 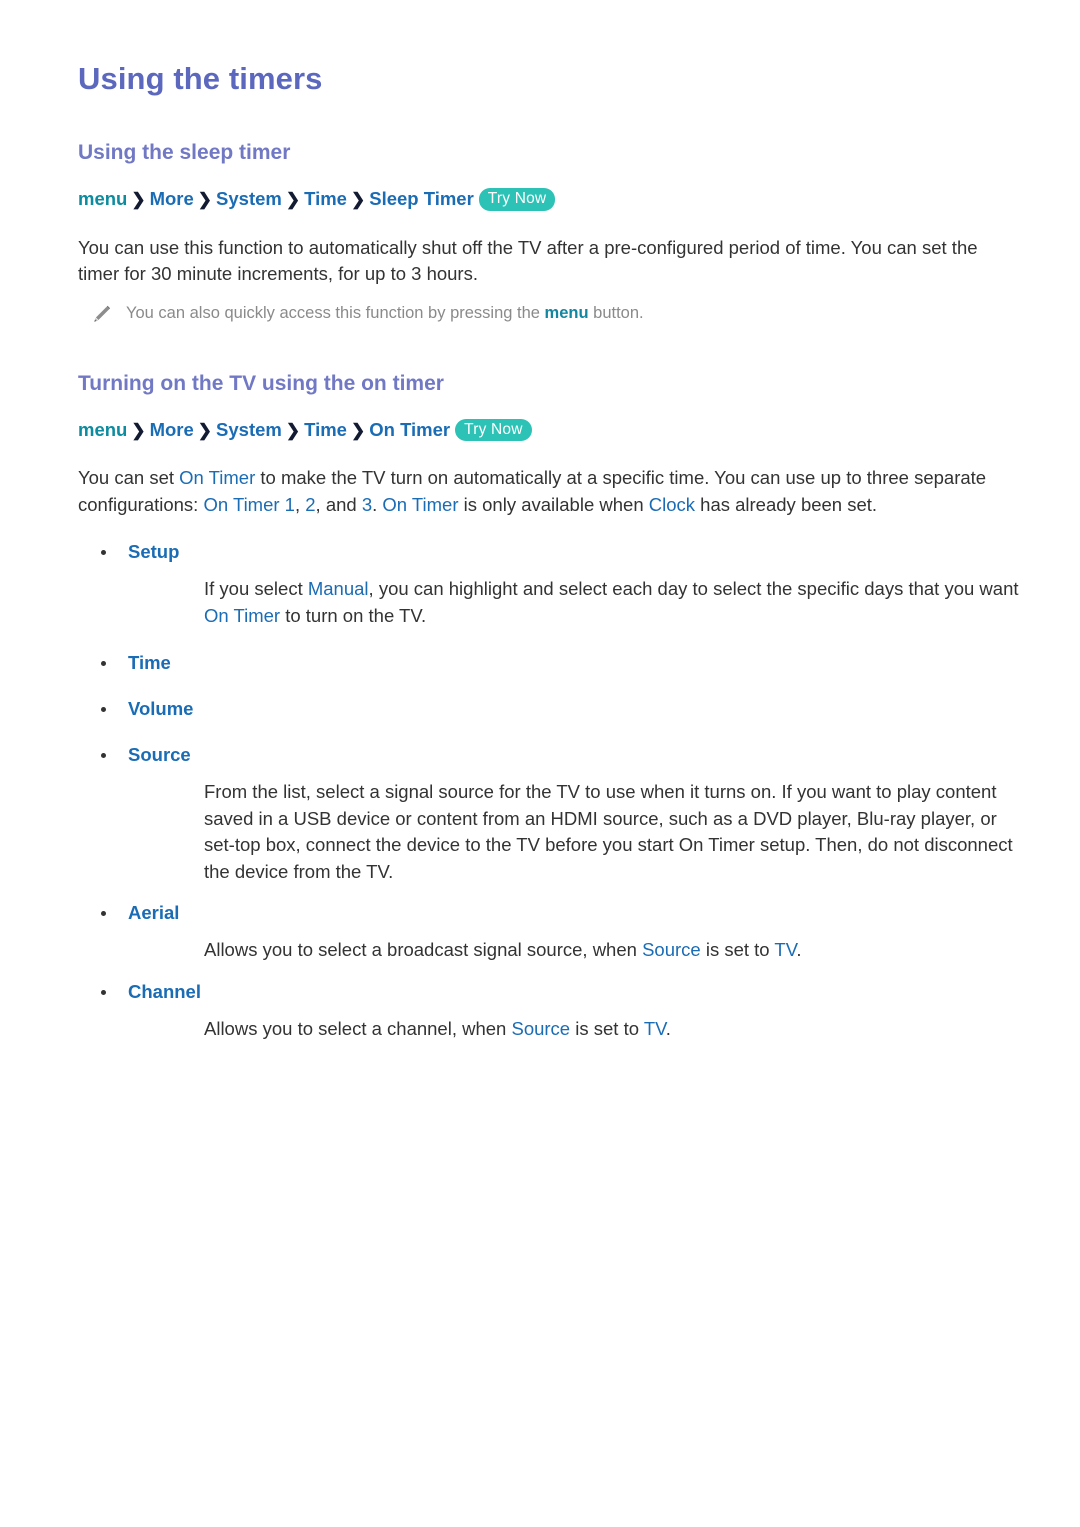 I want to click on intro-highlight-on-timer-1: On Timer 1, so click(x=249, y=504).